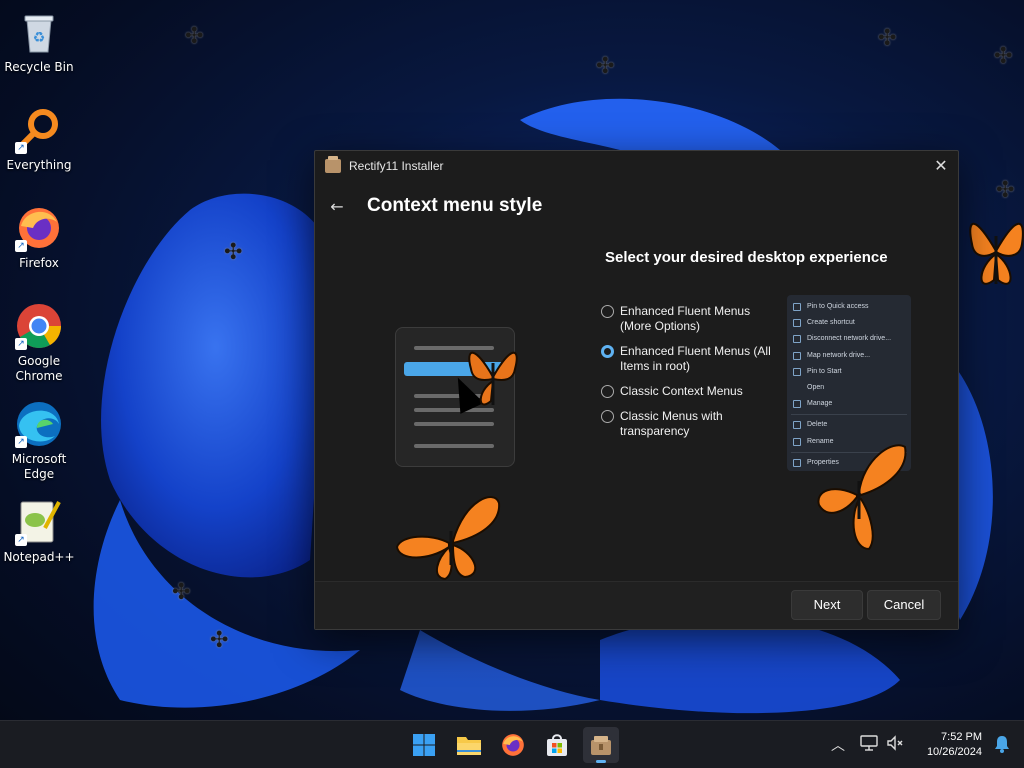 The height and width of the screenshot is (768, 1024). I want to click on preview-menu-item: Manage, so click(849, 404).